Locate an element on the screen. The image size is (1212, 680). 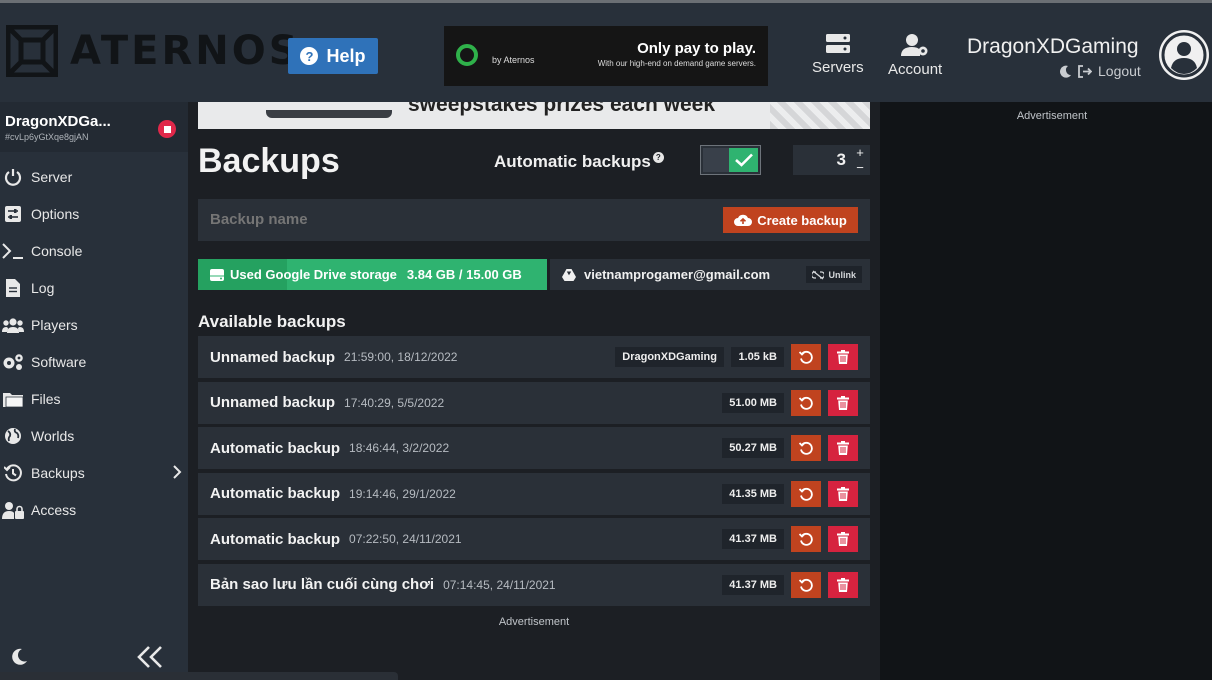
backup-name: Unnamed backup is located at coordinates (273, 402).